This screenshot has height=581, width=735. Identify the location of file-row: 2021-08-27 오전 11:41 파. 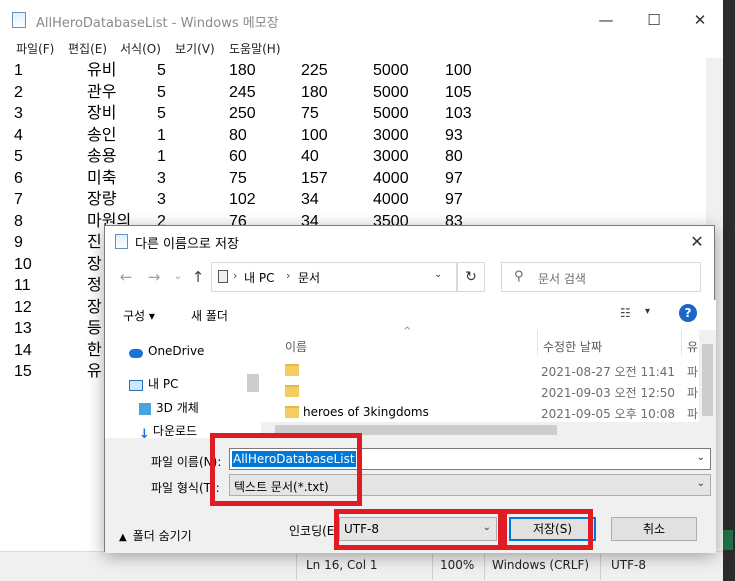
(480, 371).